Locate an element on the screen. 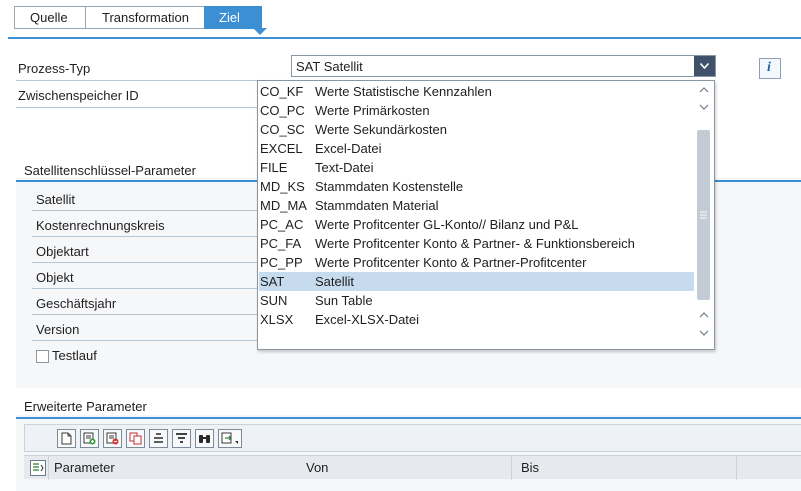 This screenshot has width=801, height=491. zwischenspeicher-label: Zwischenspeicher ID is located at coordinates (78, 95).